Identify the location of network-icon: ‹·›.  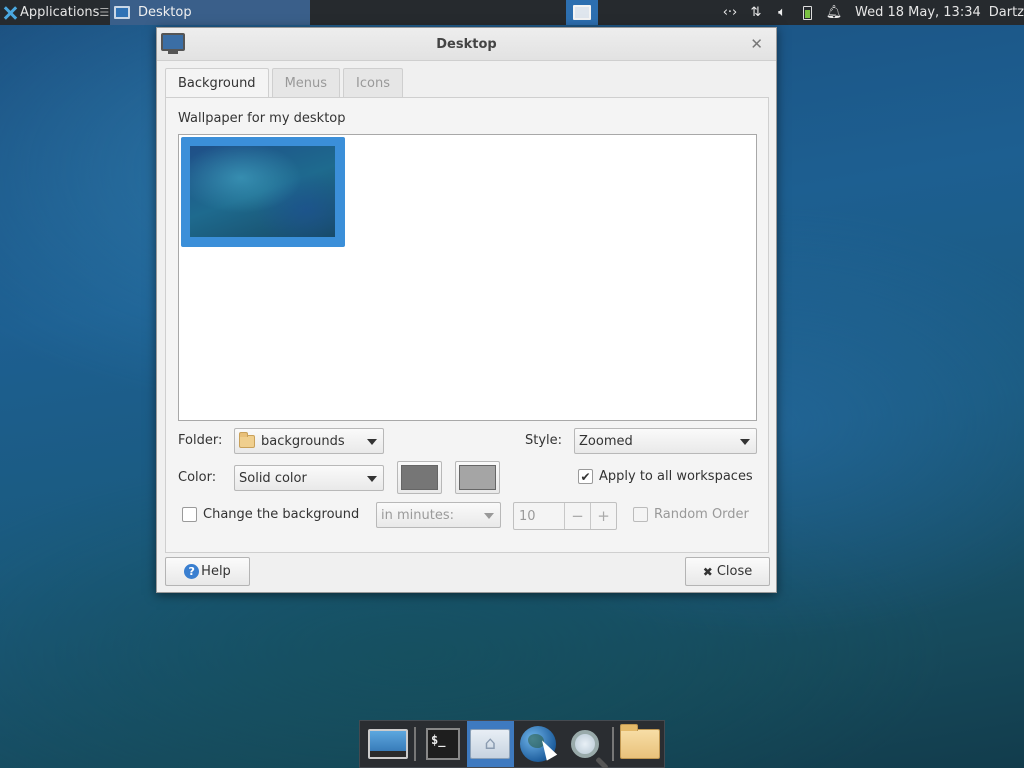
(730, 12).